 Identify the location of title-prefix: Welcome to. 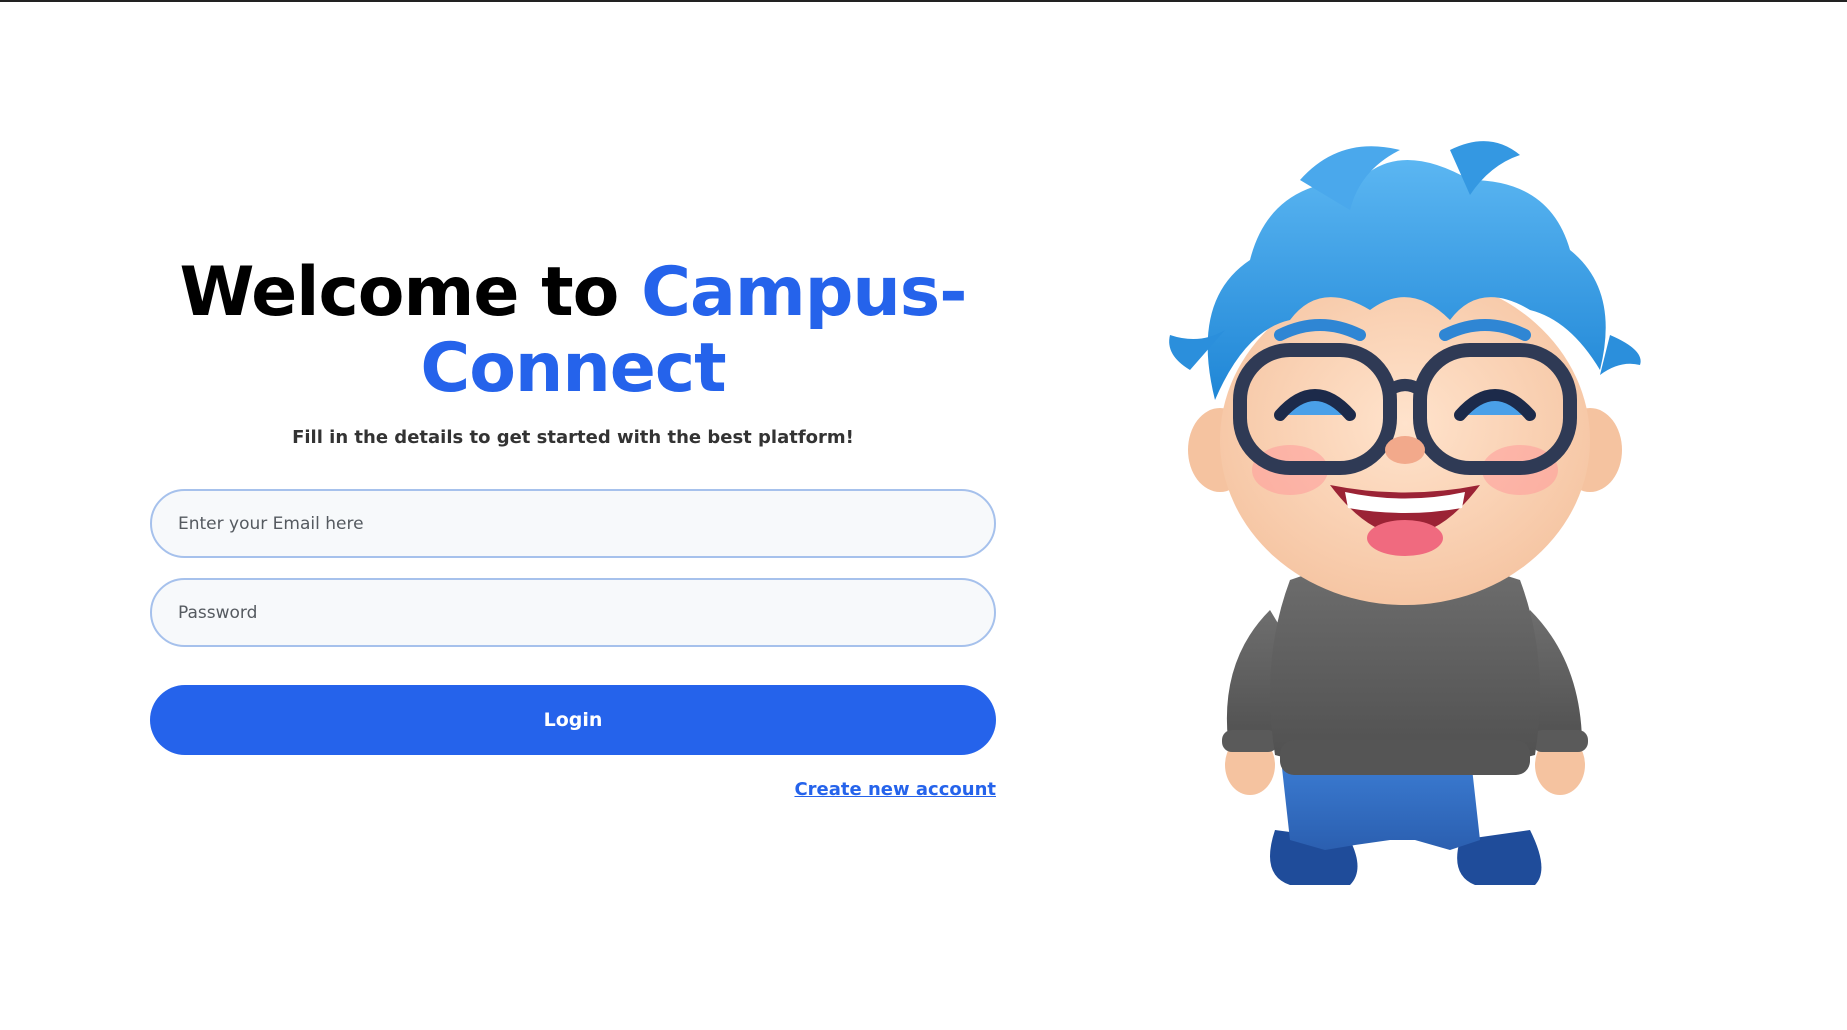
(410, 292).